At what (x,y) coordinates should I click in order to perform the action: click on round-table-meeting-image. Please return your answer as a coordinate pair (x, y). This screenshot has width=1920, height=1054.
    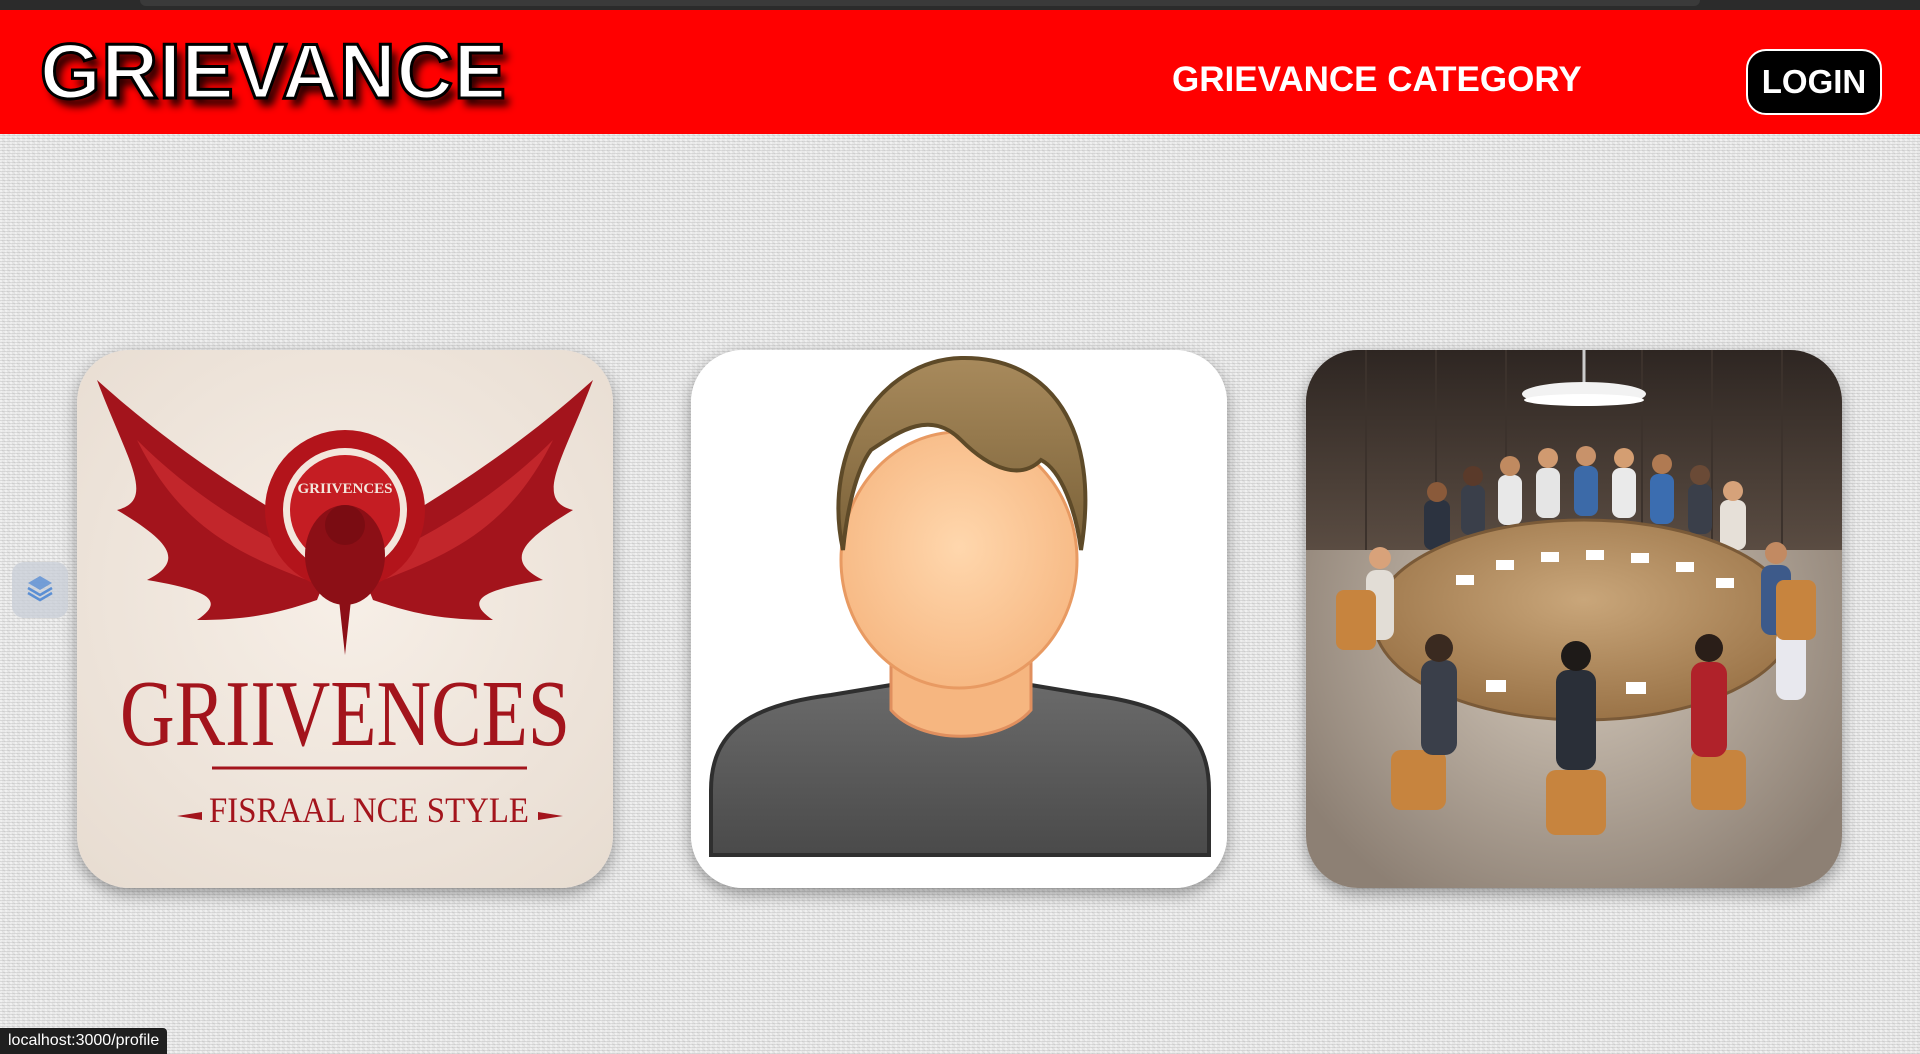
    Looking at the image, I should click on (1574, 619).